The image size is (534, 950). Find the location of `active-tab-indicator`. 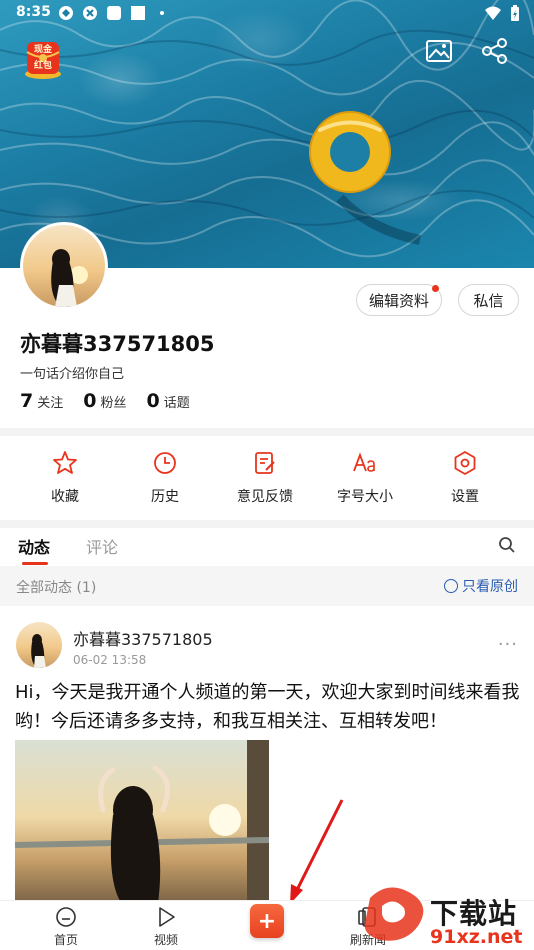

active-tab-indicator is located at coordinates (35, 563).